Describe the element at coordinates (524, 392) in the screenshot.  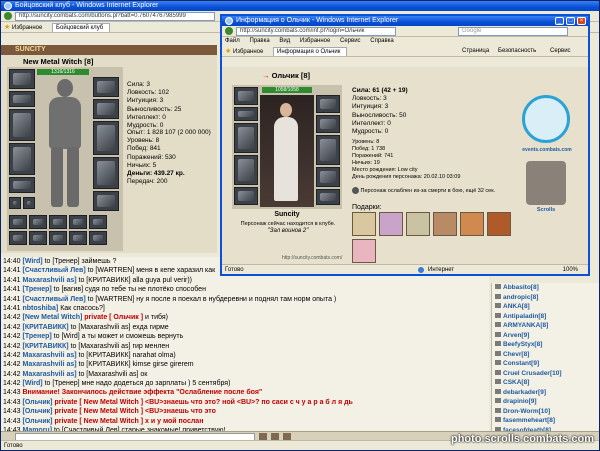
I see `online-user-name: debarkader[9]` at that location.